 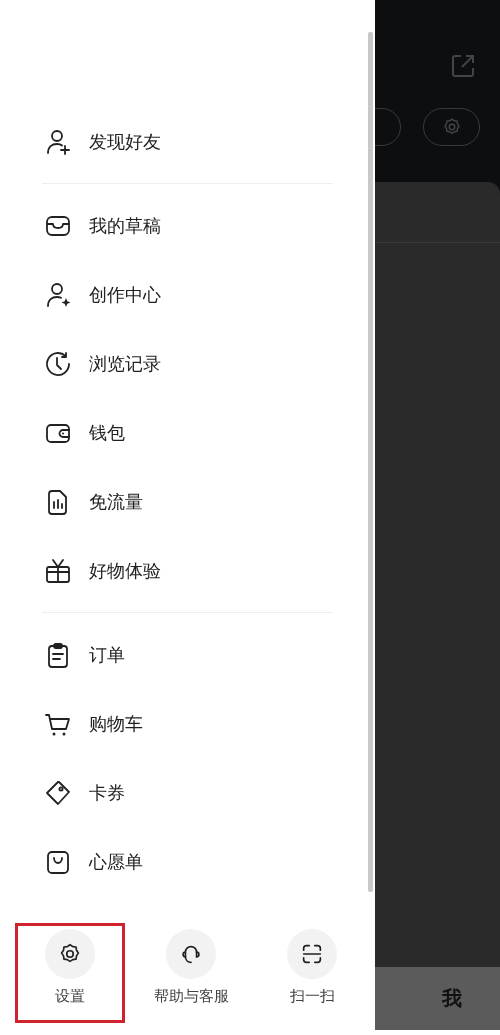 I want to click on menu-item-label: 创作中心, so click(x=125, y=294).